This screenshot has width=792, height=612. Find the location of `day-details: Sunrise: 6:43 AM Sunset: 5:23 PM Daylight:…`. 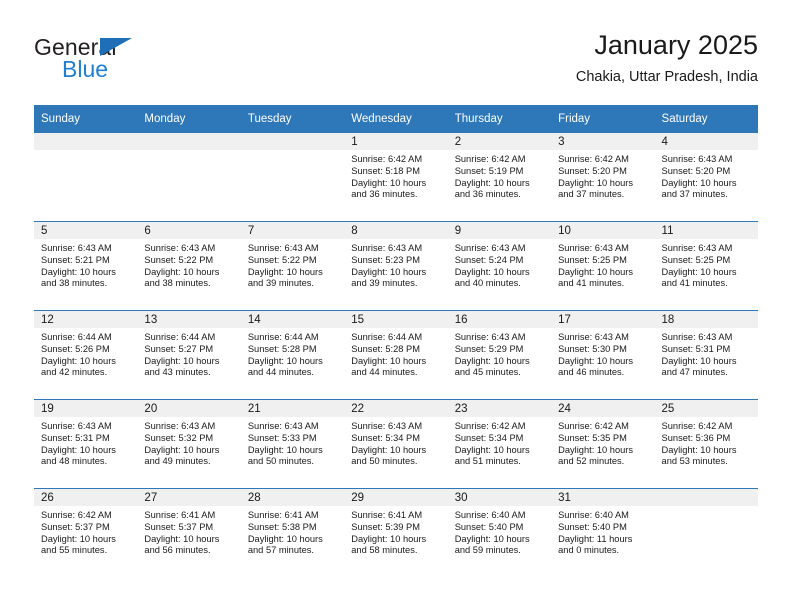

day-details: Sunrise: 6:43 AM Sunset: 5:23 PM Daylight:… is located at coordinates (395, 264).